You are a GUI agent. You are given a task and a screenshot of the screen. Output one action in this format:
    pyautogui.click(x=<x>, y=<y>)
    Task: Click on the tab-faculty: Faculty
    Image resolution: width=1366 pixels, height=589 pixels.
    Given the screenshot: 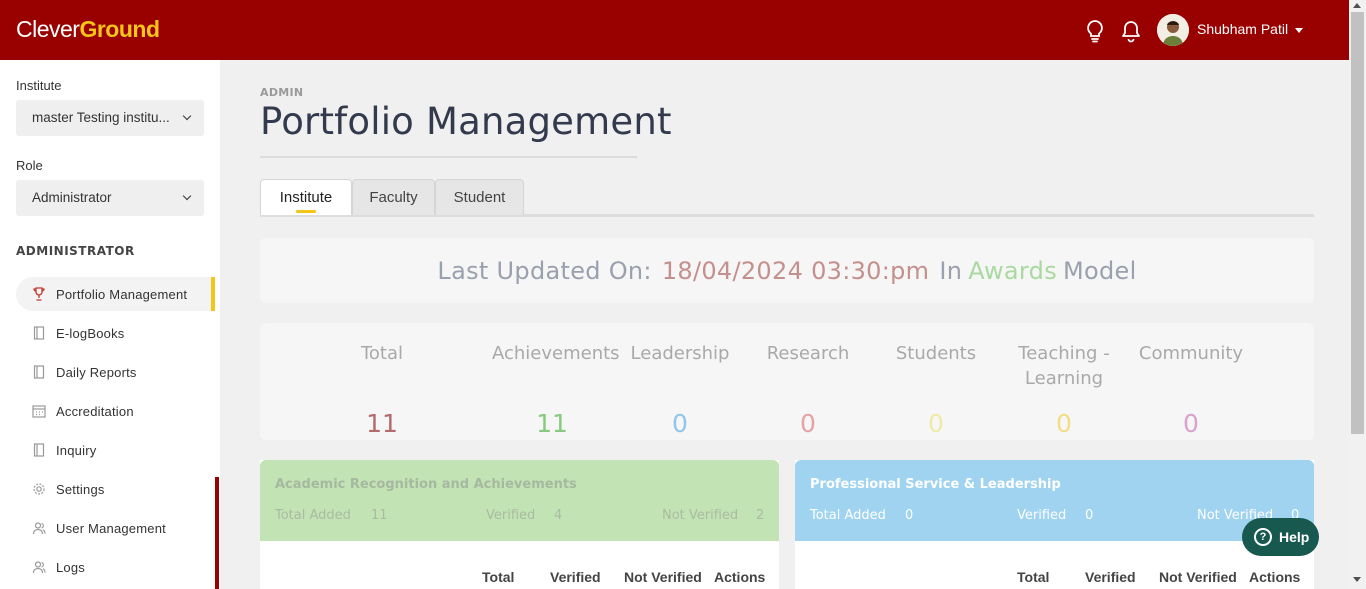 What is the action you would take?
    pyautogui.click(x=393, y=197)
    